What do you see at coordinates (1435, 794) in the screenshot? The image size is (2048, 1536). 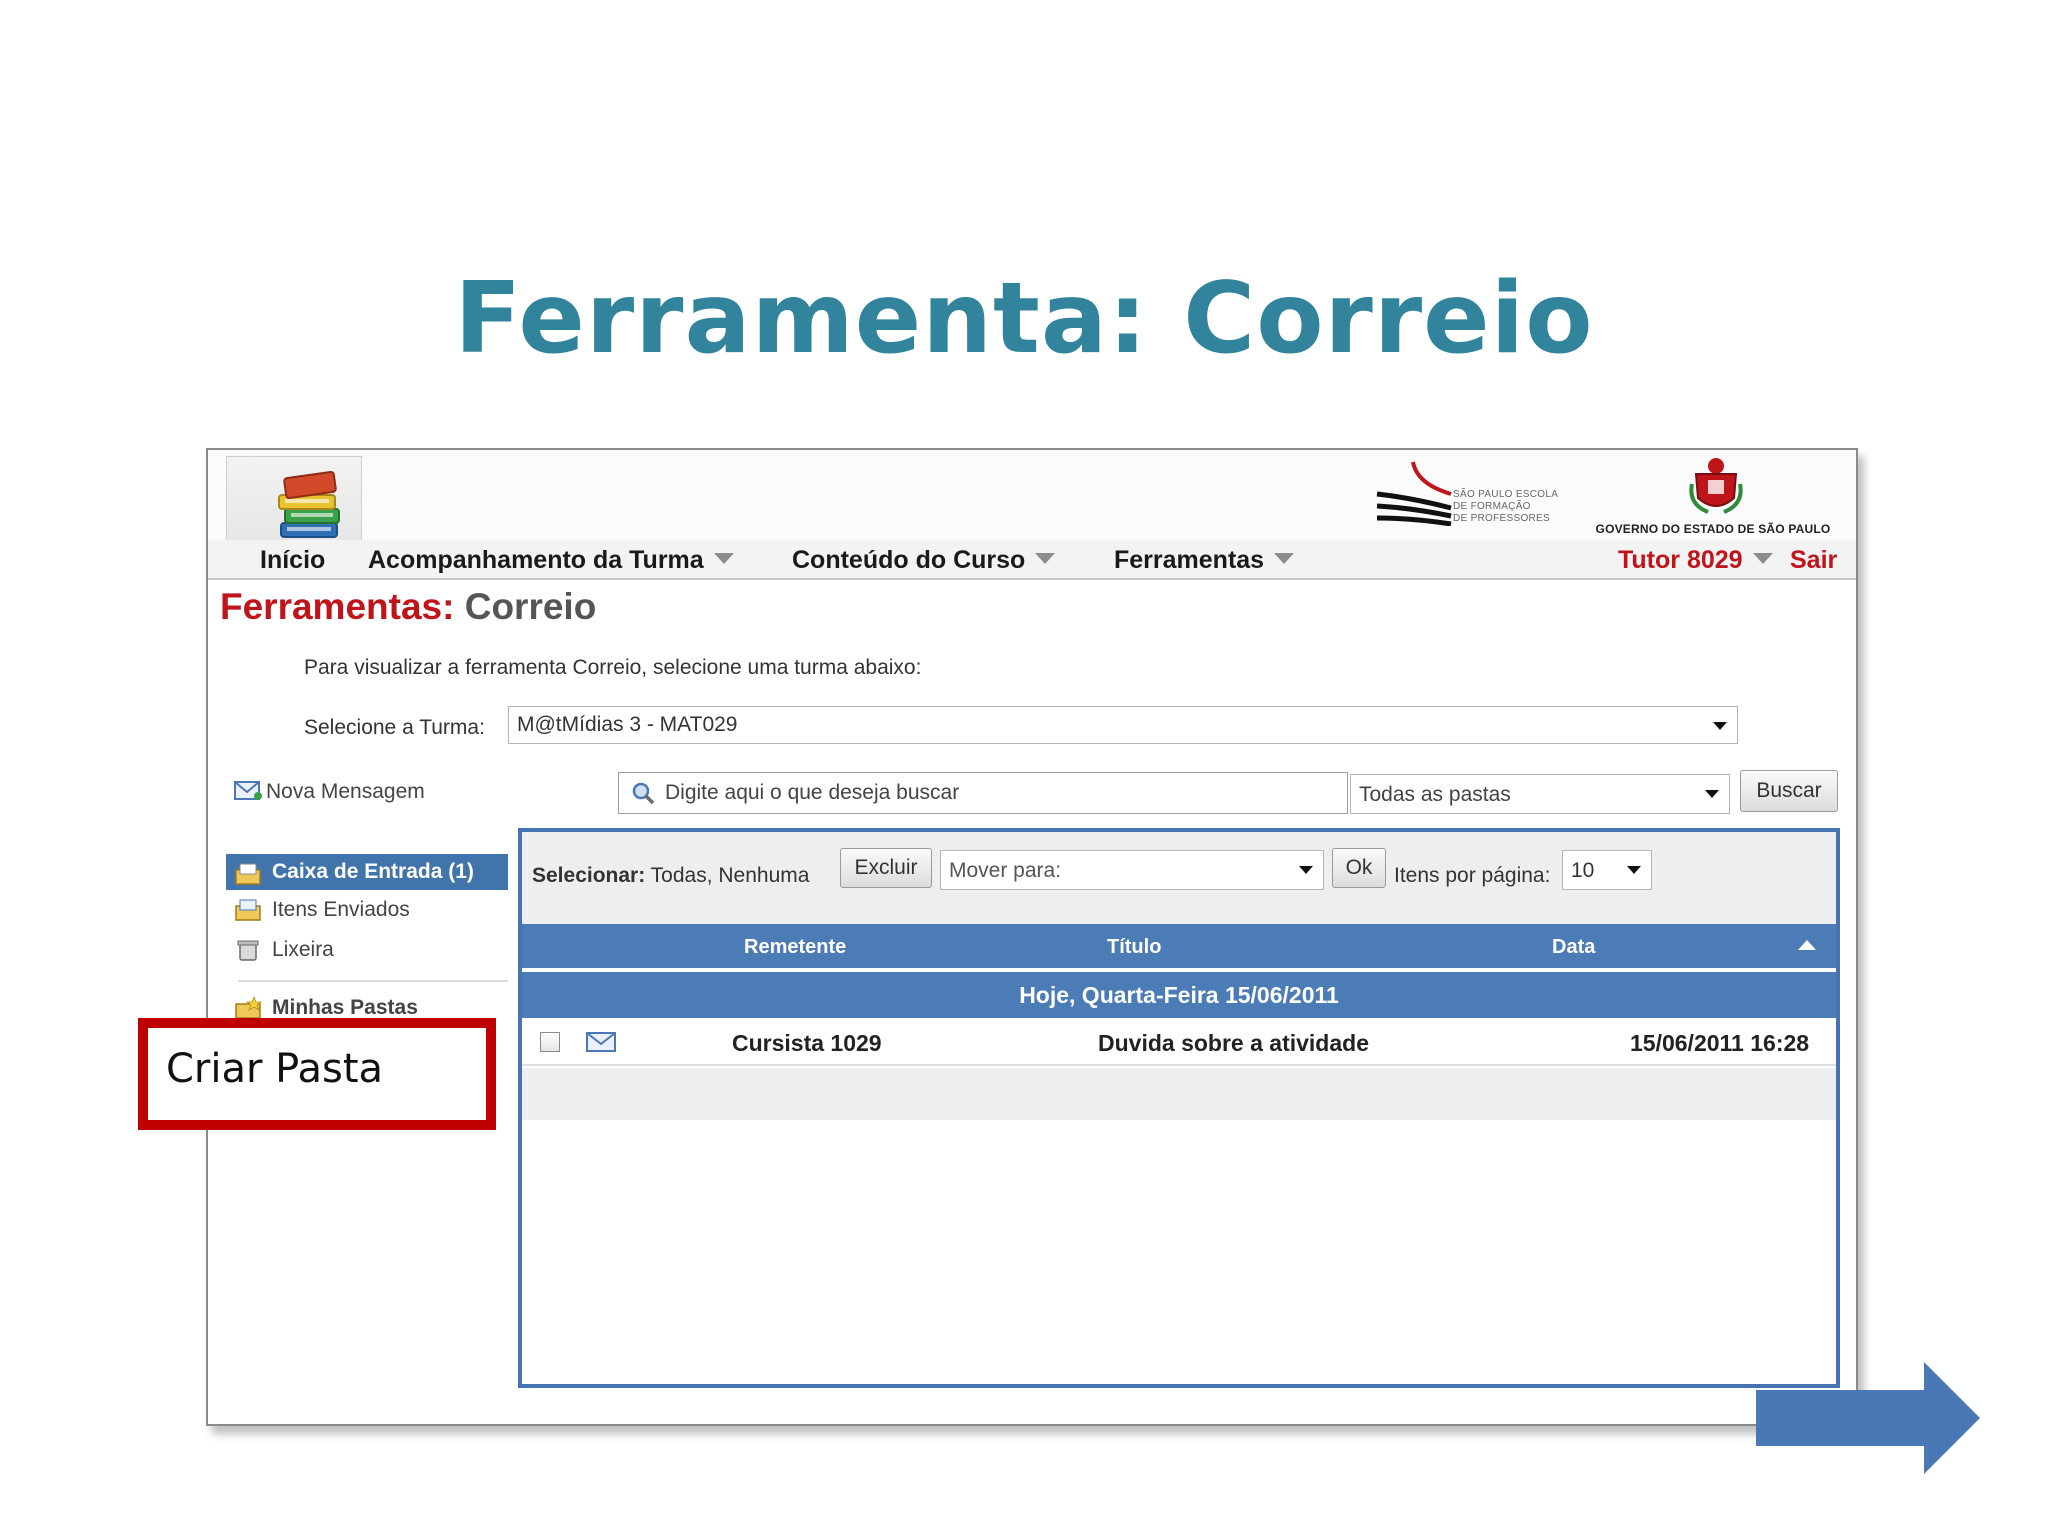 I see `folder-filter-value: Todas as pastas` at bounding box center [1435, 794].